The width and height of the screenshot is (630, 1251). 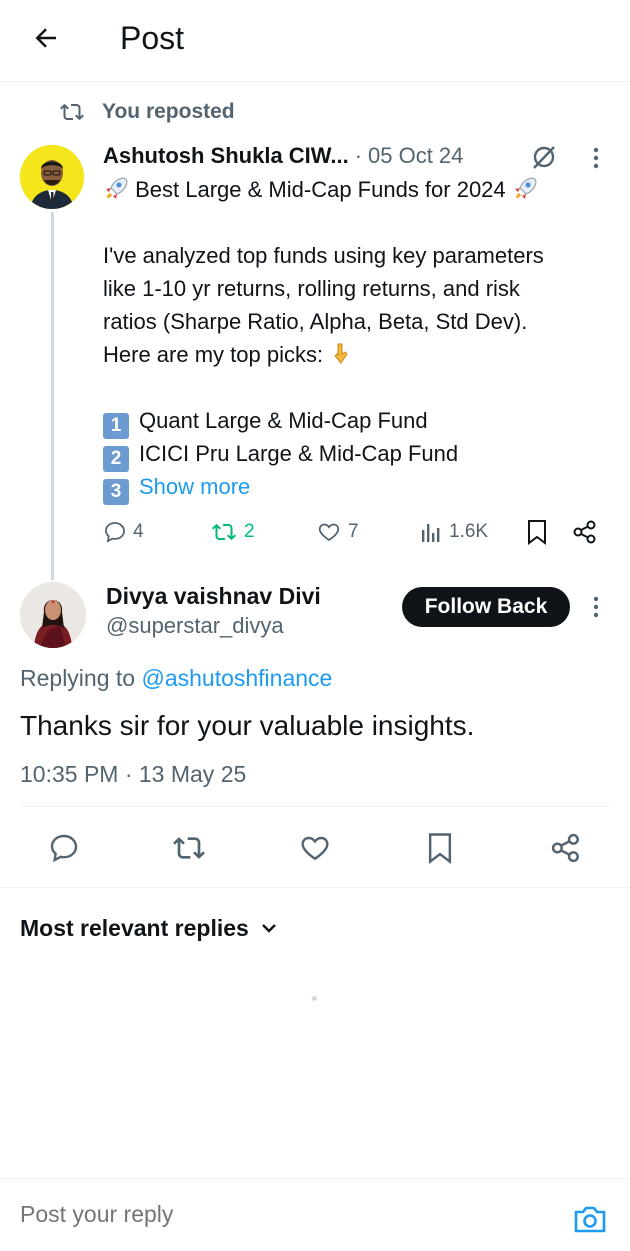 I want to click on sort-label: Most relevant replies, so click(x=134, y=927).